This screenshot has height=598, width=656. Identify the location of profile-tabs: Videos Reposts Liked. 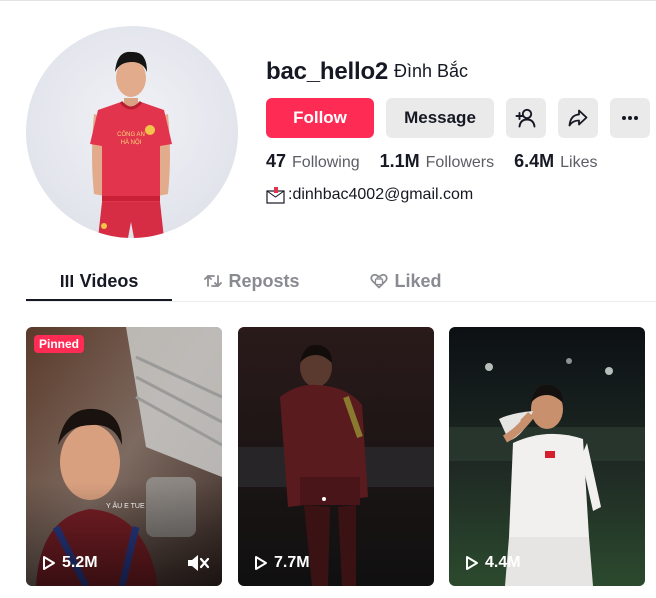
(253, 281).